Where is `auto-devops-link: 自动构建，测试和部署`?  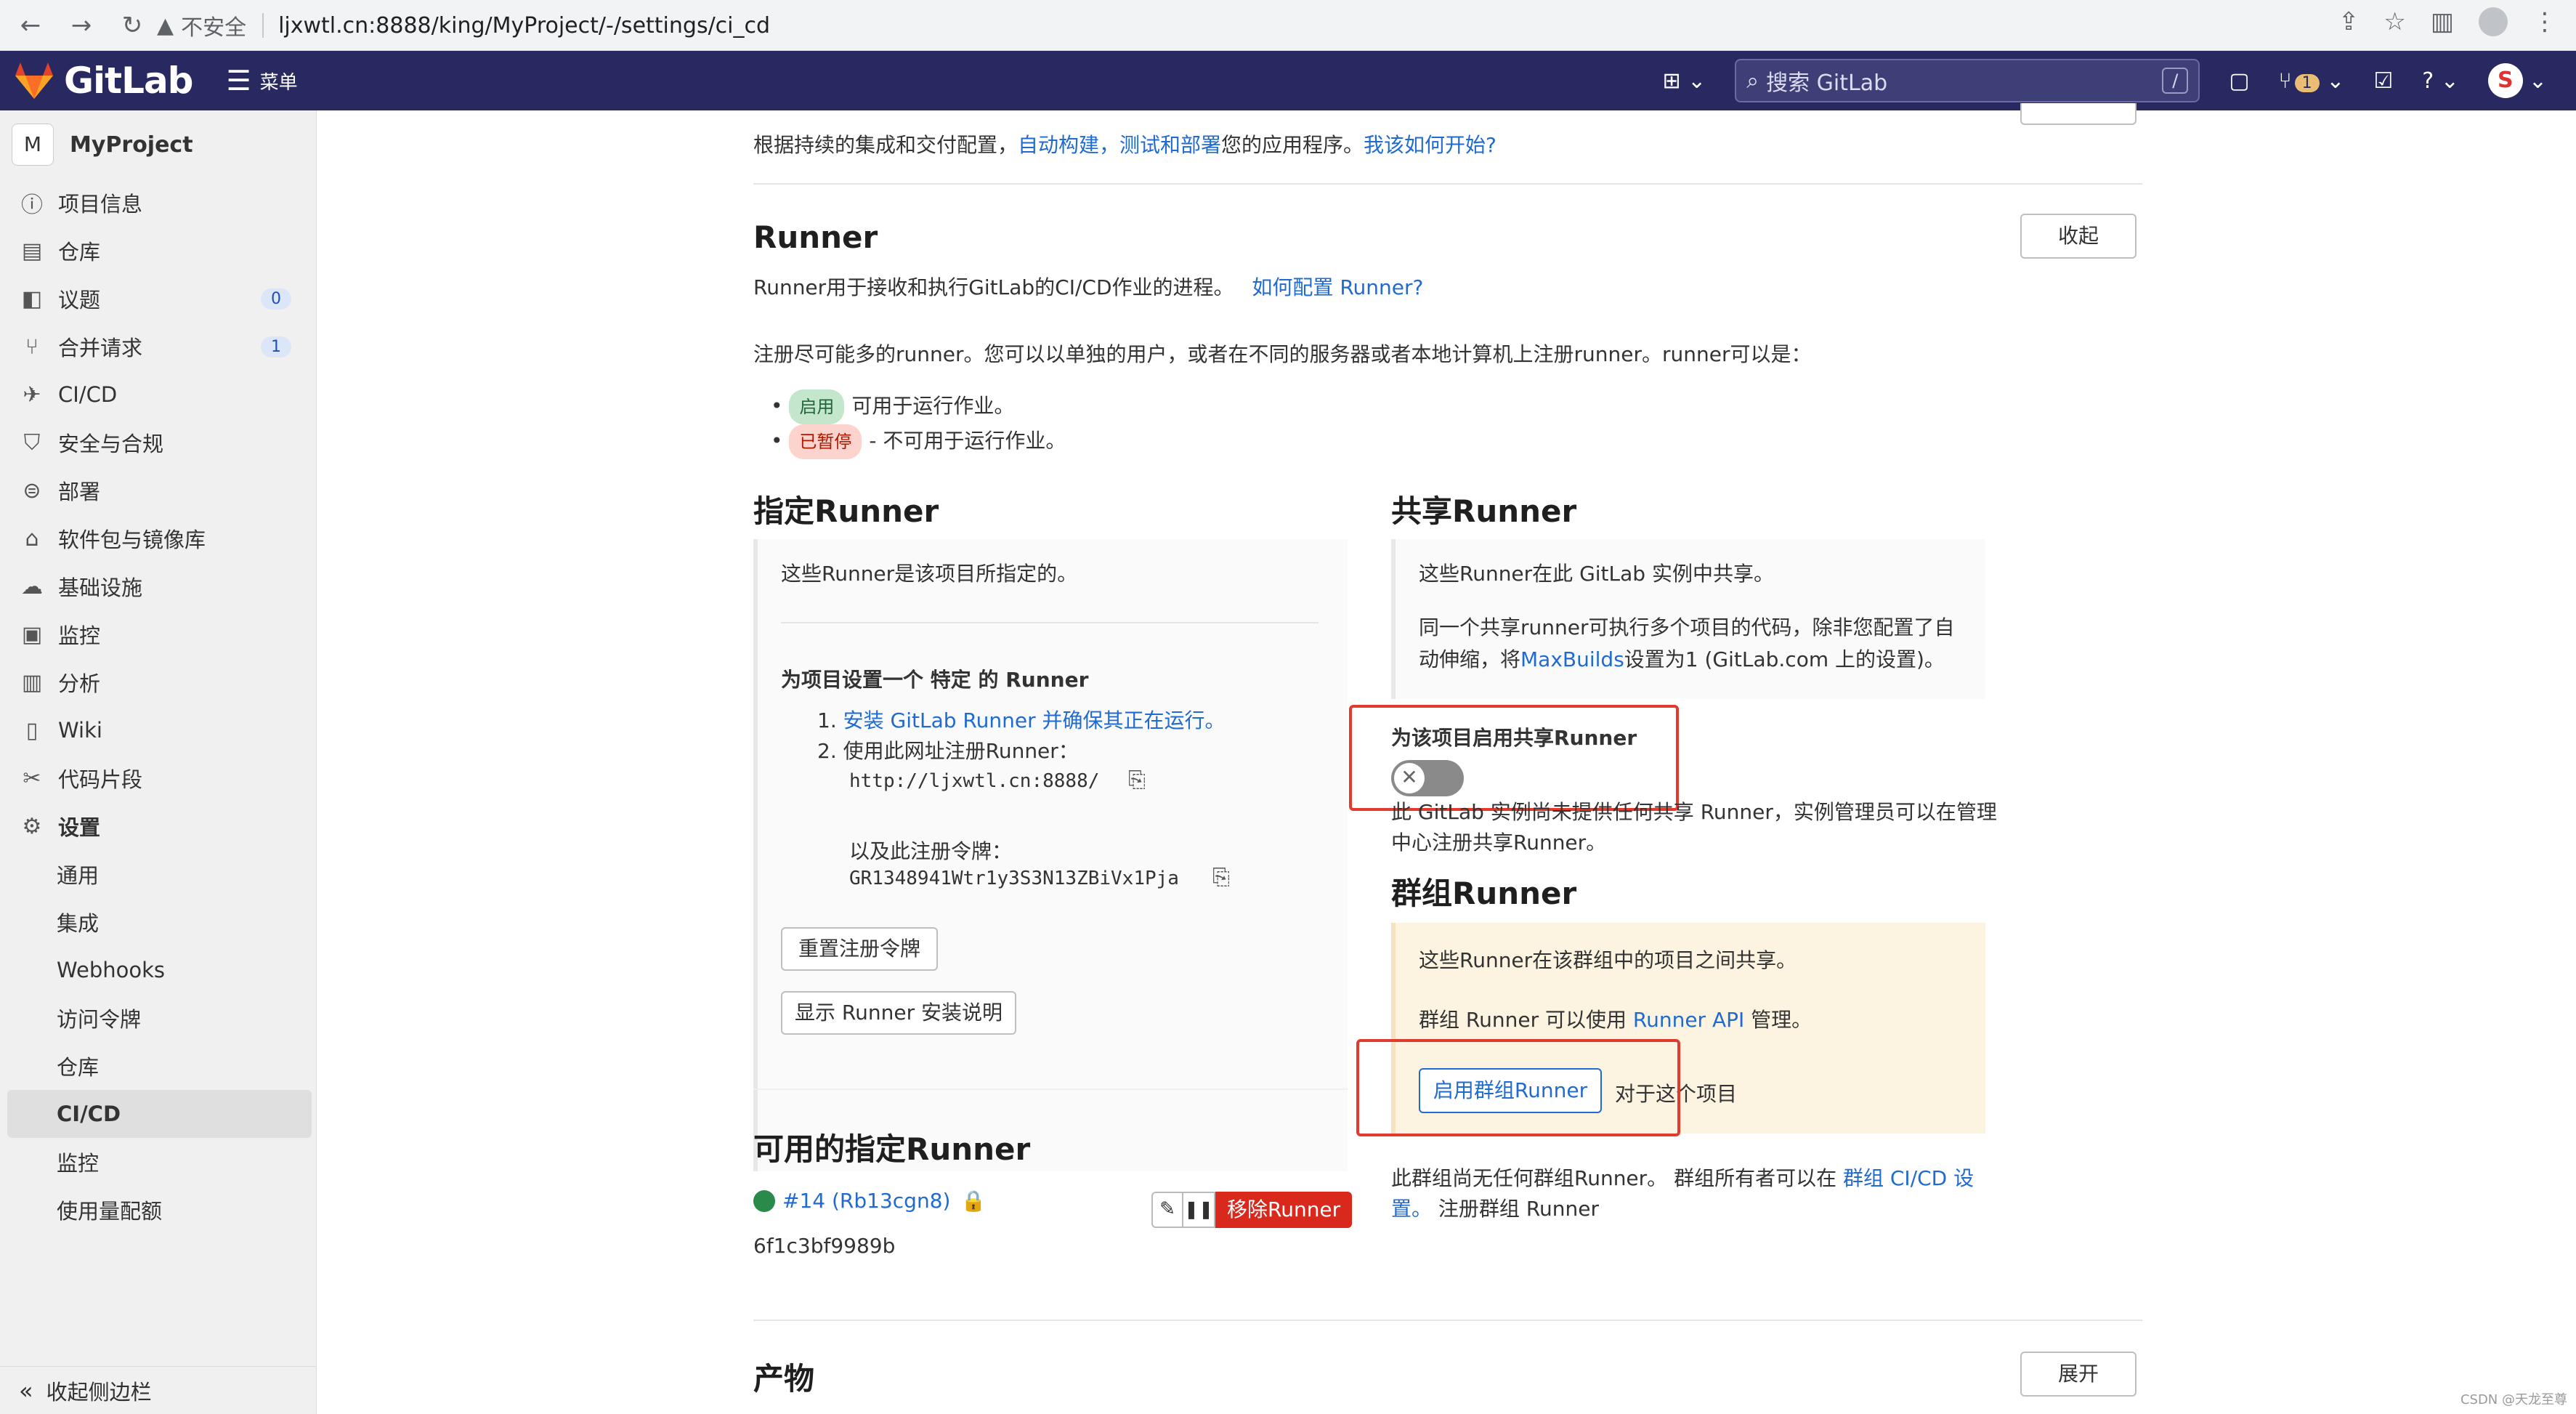 auto-devops-link: 自动构建，测试和部署 is located at coordinates (1119, 145).